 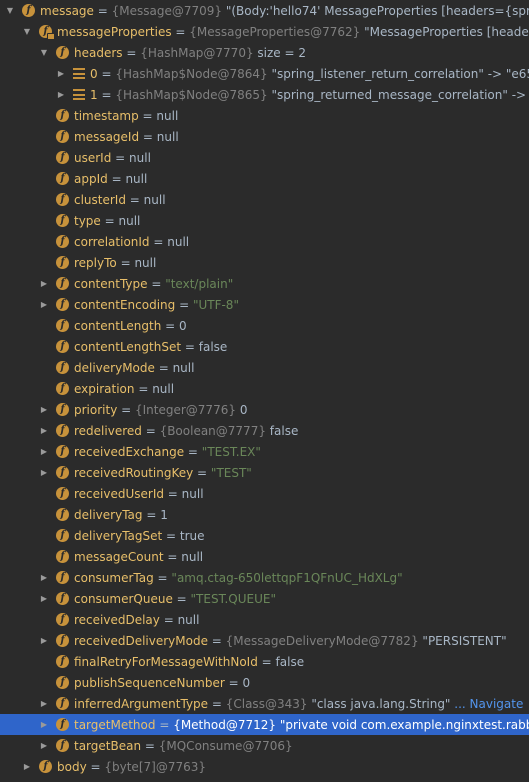 I want to click on variable-name: deliveryMode, so click(x=114, y=367).